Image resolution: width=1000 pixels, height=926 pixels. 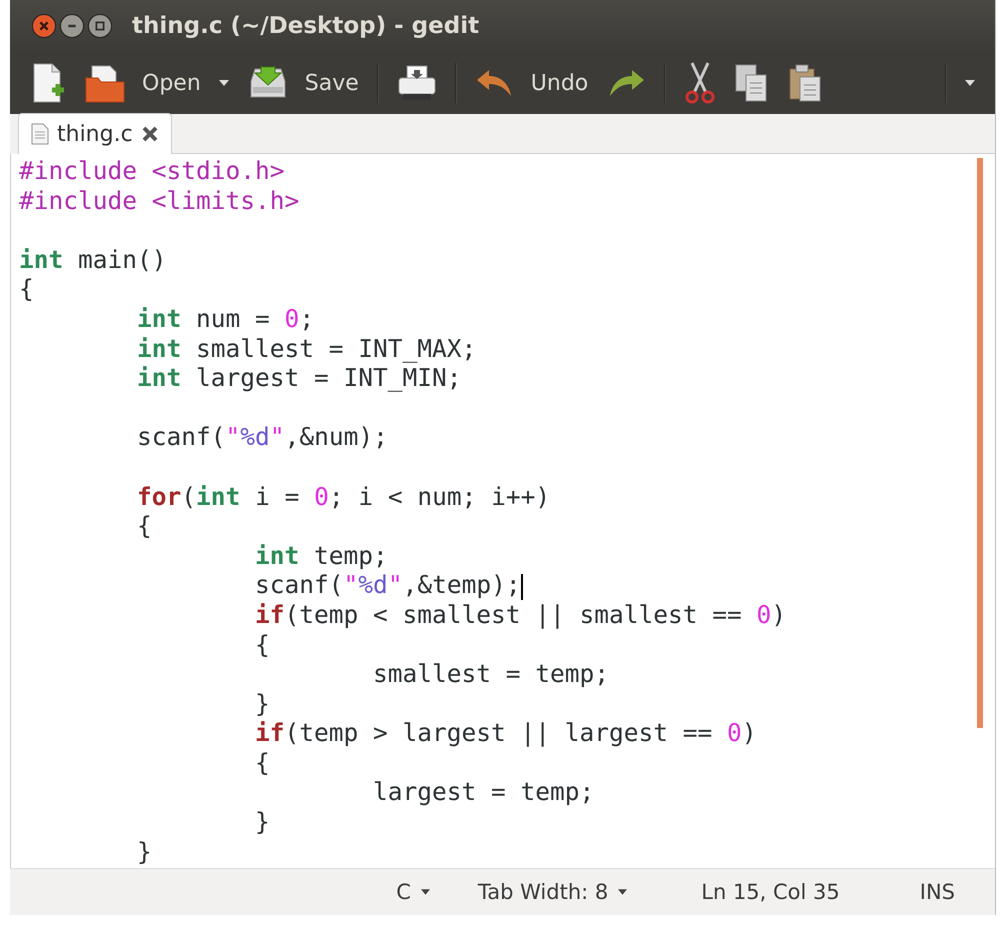 I want to click on save-button: Save, so click(x=302, y=83).